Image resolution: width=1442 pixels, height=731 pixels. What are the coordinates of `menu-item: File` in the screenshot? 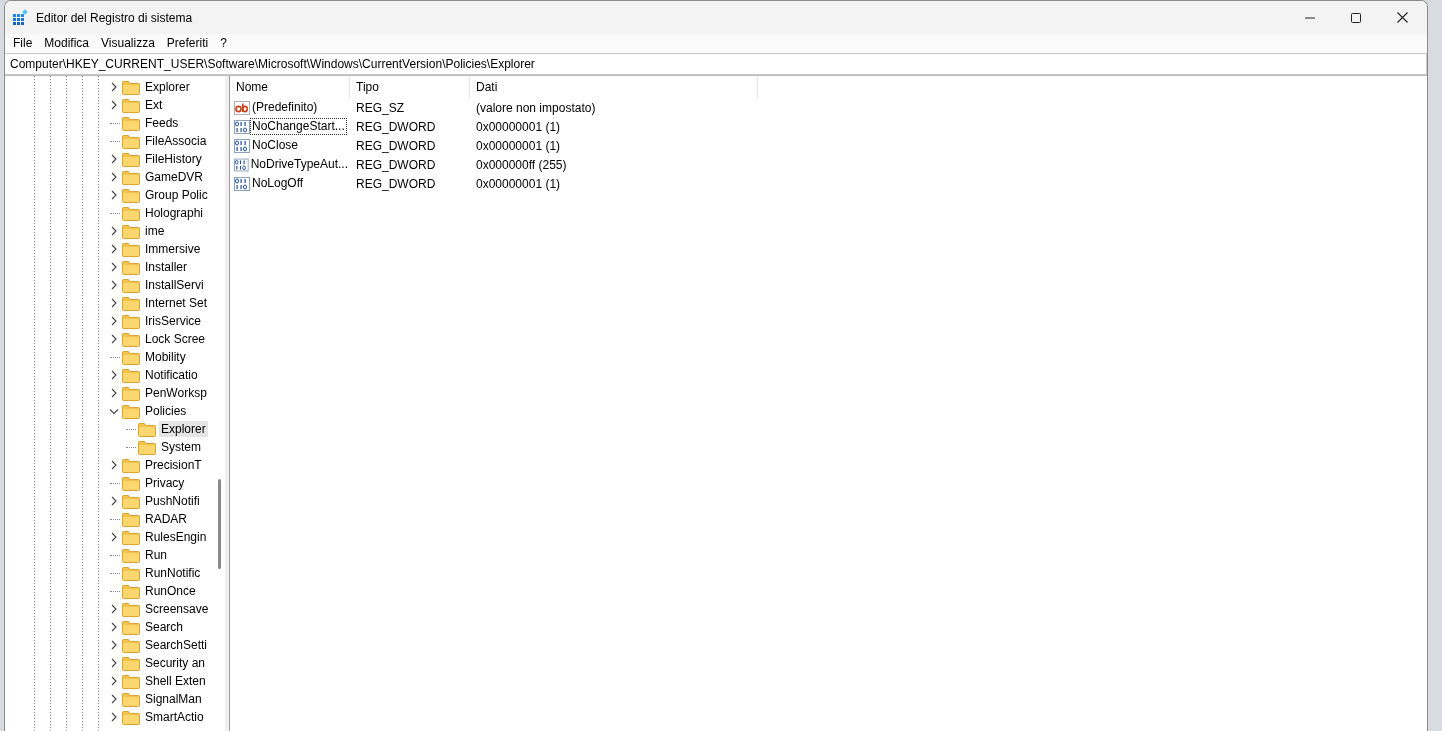 It's located at (23, 43).